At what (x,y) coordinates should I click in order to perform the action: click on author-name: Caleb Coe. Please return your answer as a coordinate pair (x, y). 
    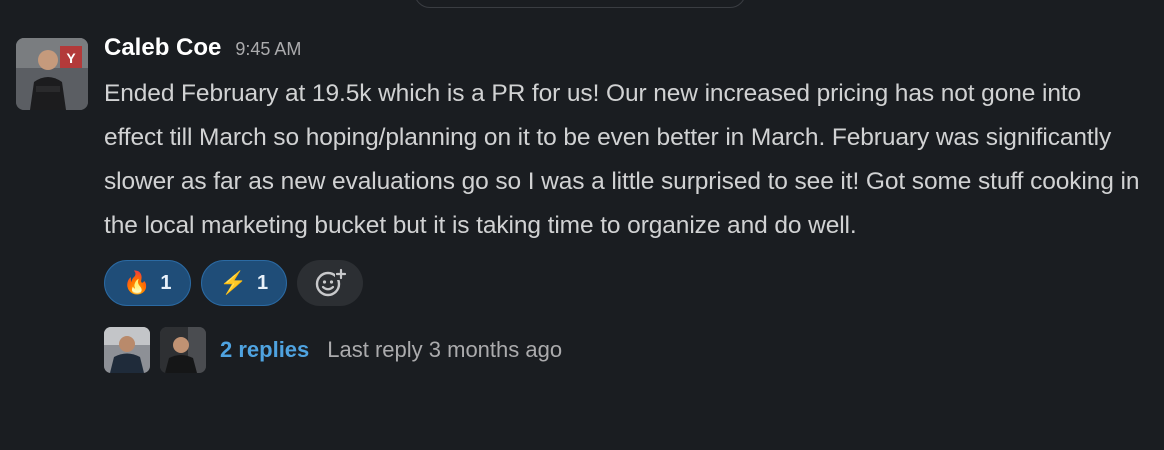
    Looking at the image, I should click on (162, 48).